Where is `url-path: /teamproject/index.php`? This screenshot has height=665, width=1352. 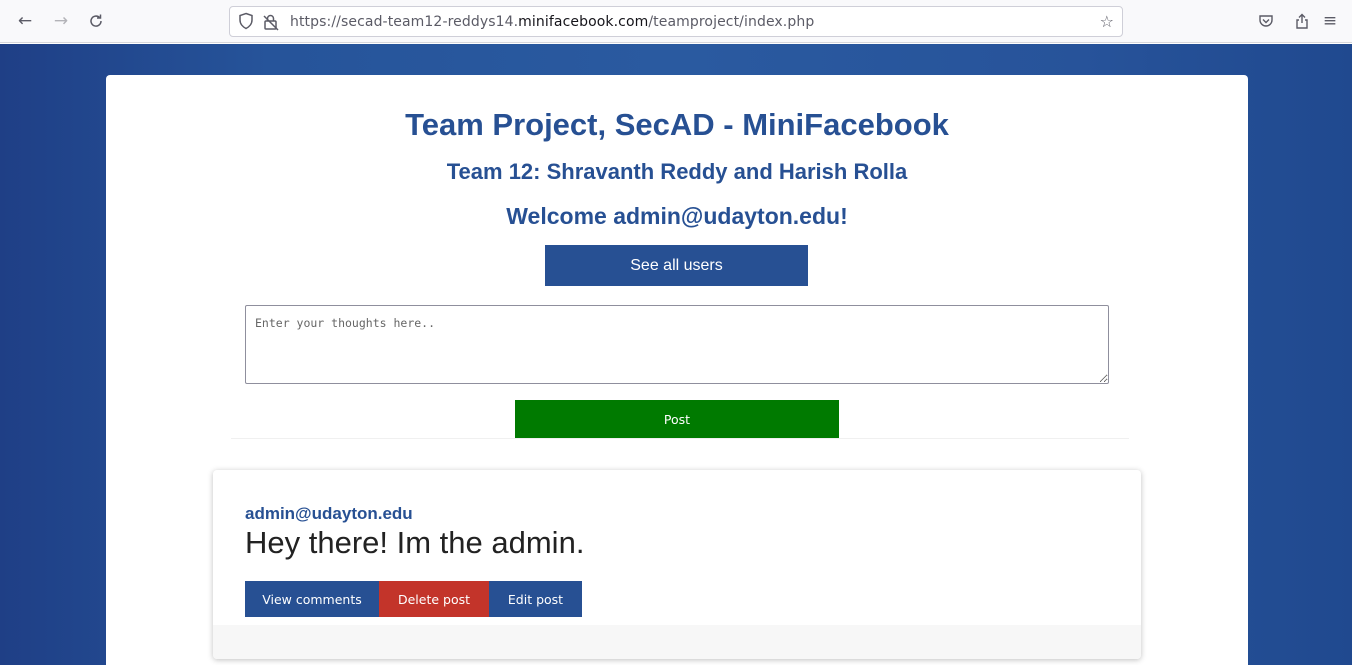
url-path: /teamproject/index.php is located at coordinates (731, 22).